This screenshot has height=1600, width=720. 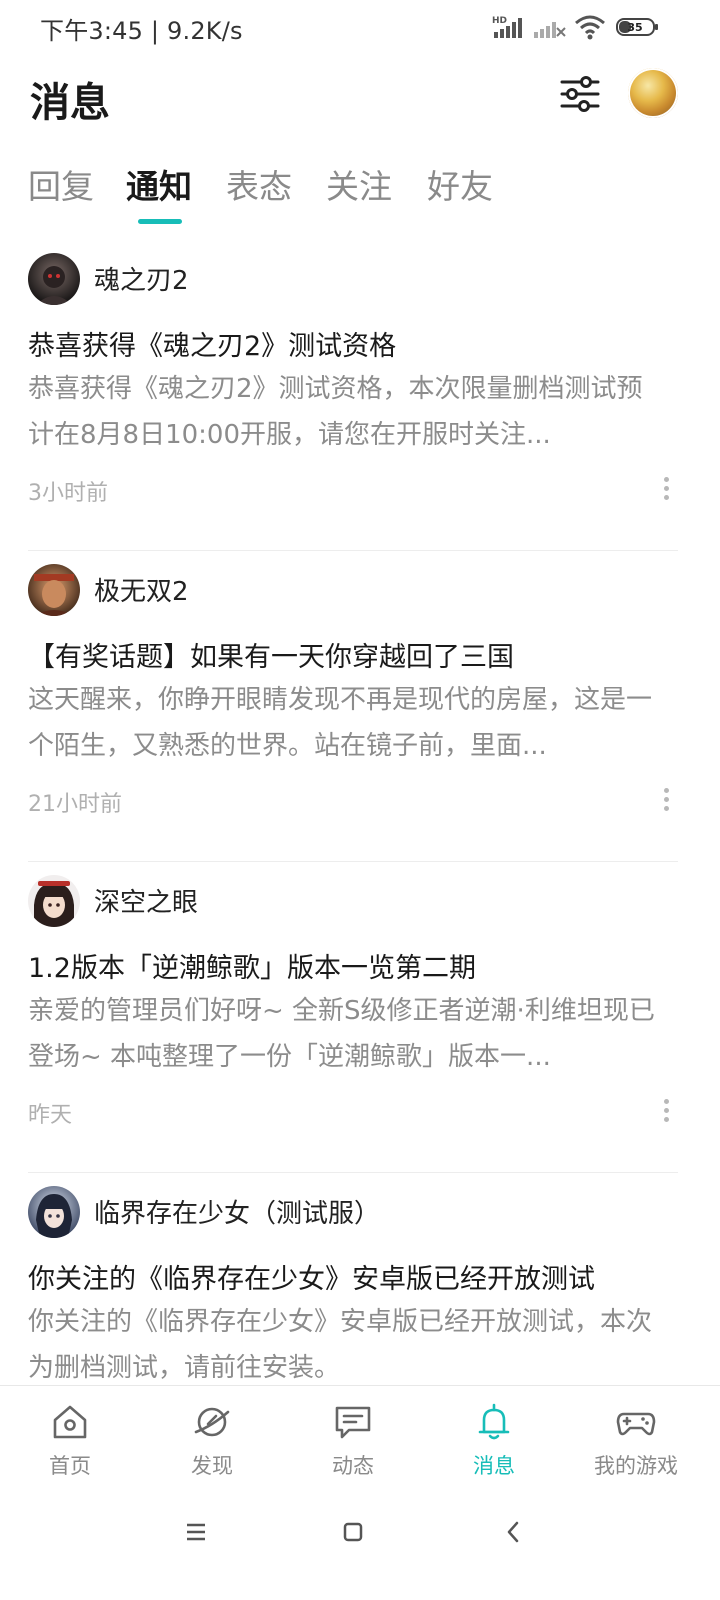 What do you see at coordinates (212, 346) in the screenshot?
I see `notification-title: 恭喜获得《魂之刃2》测试资格` at bounding box center [212, 346].